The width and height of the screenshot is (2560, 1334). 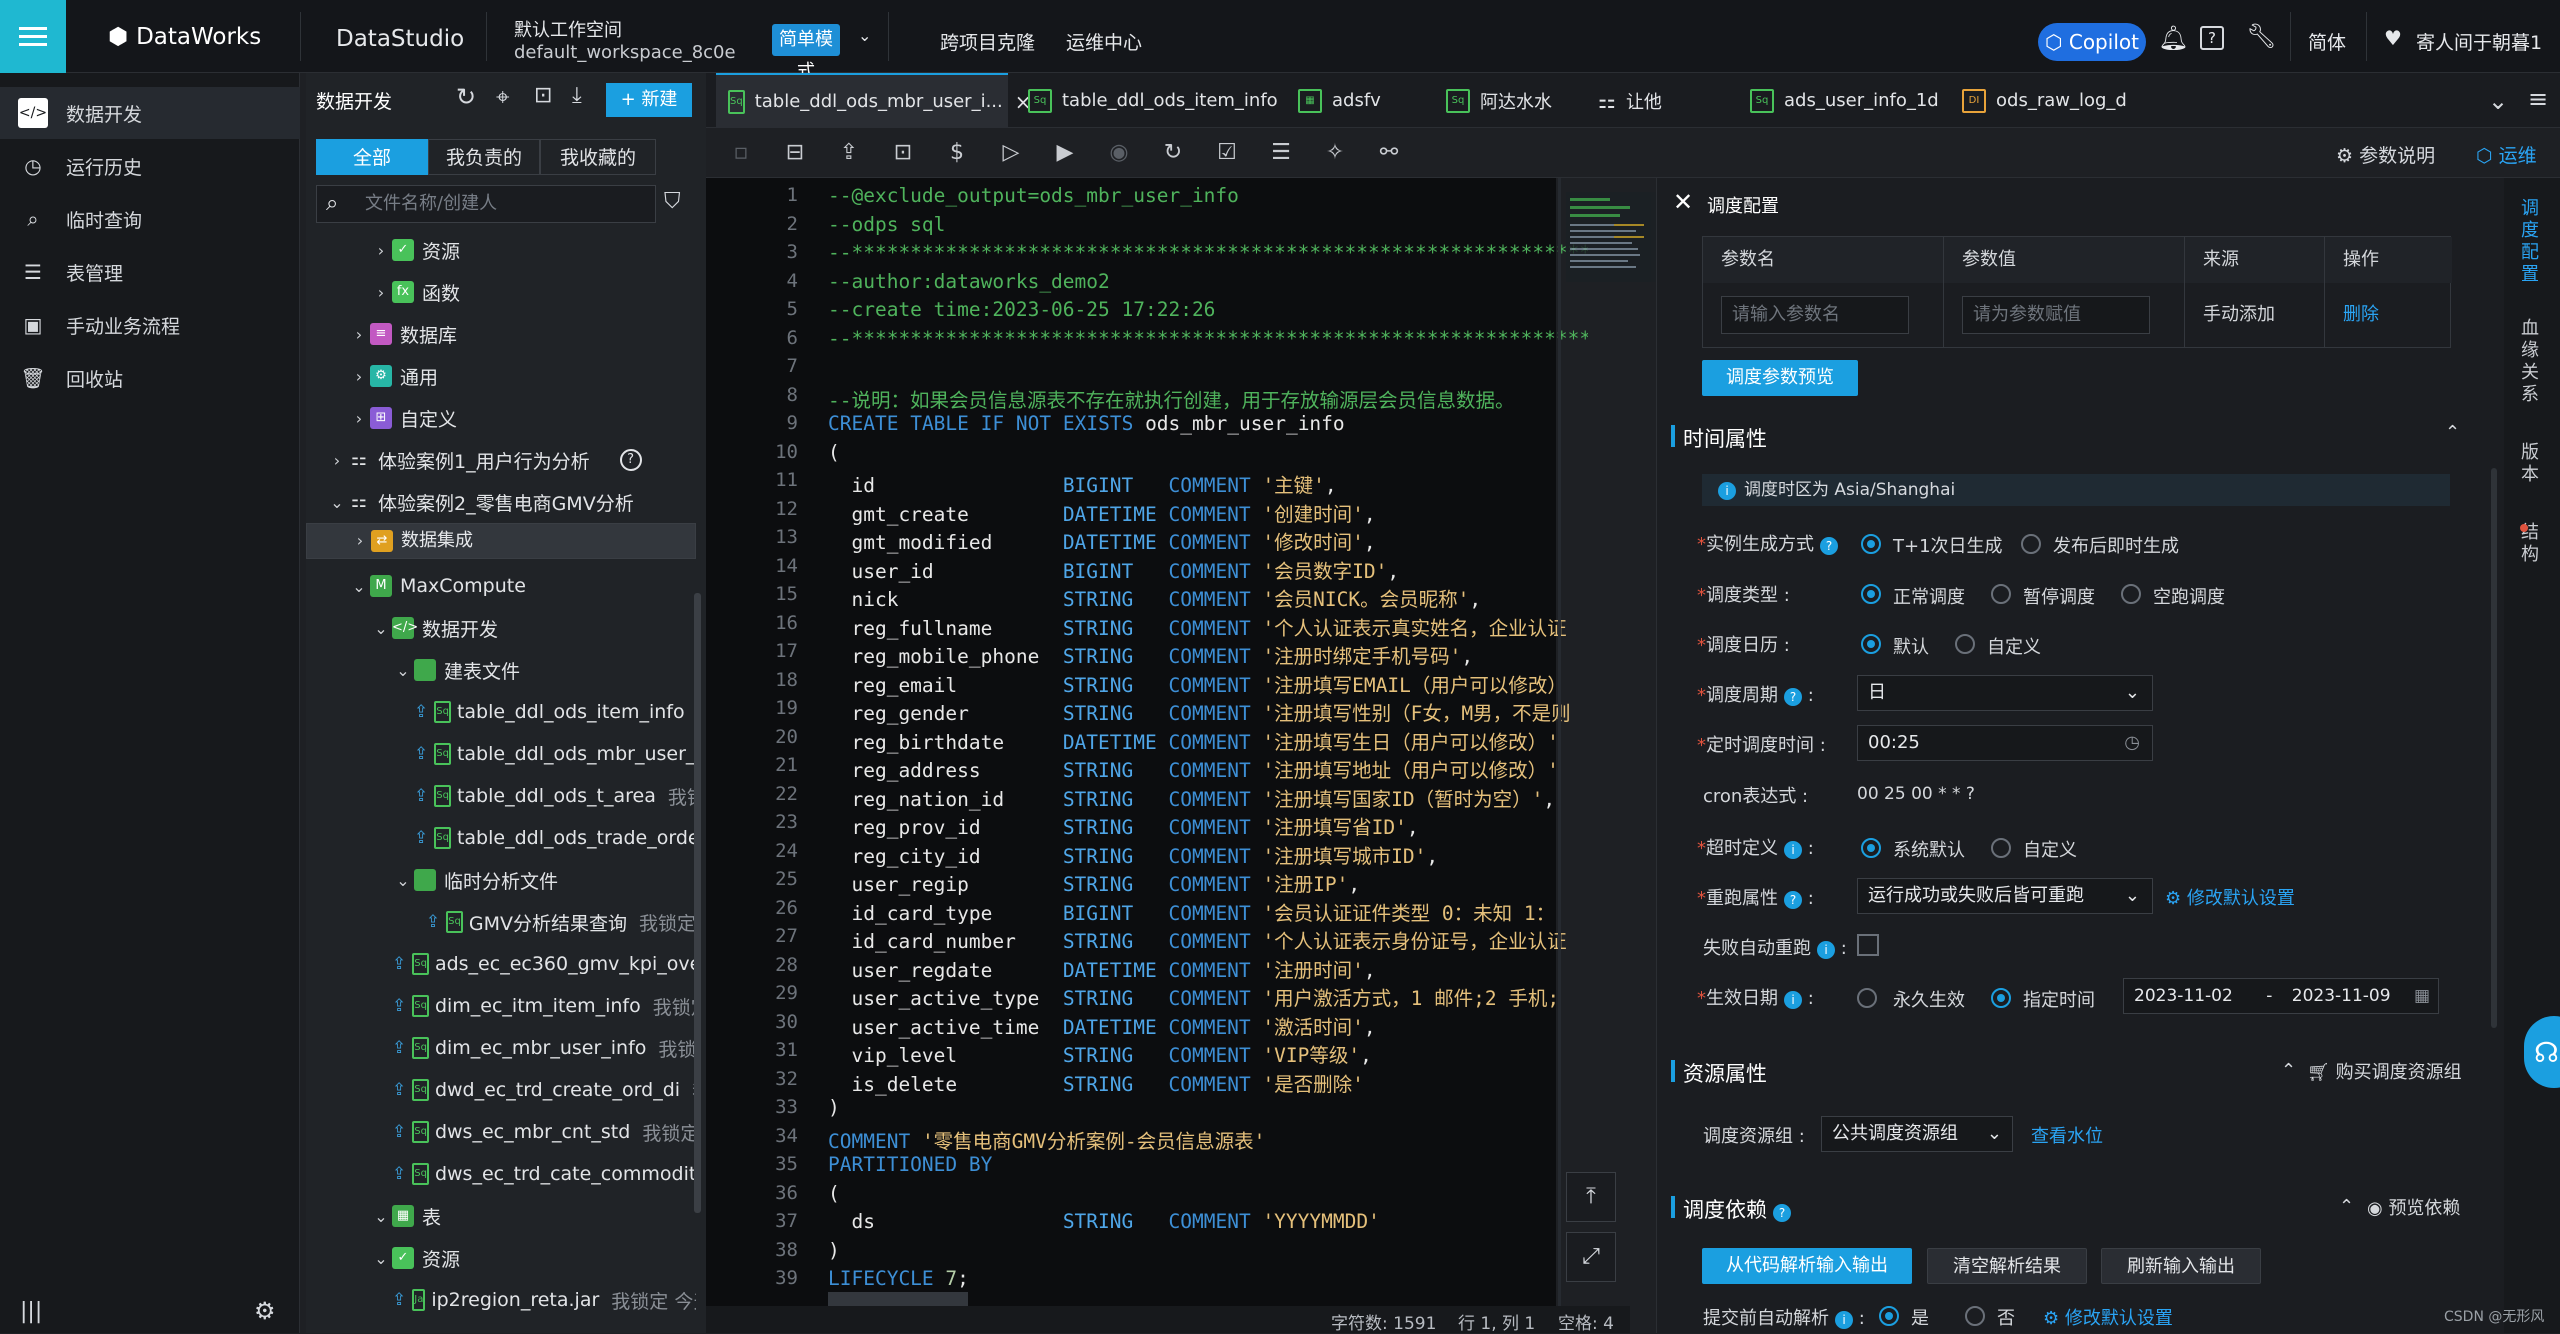 What do you see at coordinates (184, 37) in the screenshot?
I see `app-logo: ⬢ DataWorks` at bounding box center [184, 37].